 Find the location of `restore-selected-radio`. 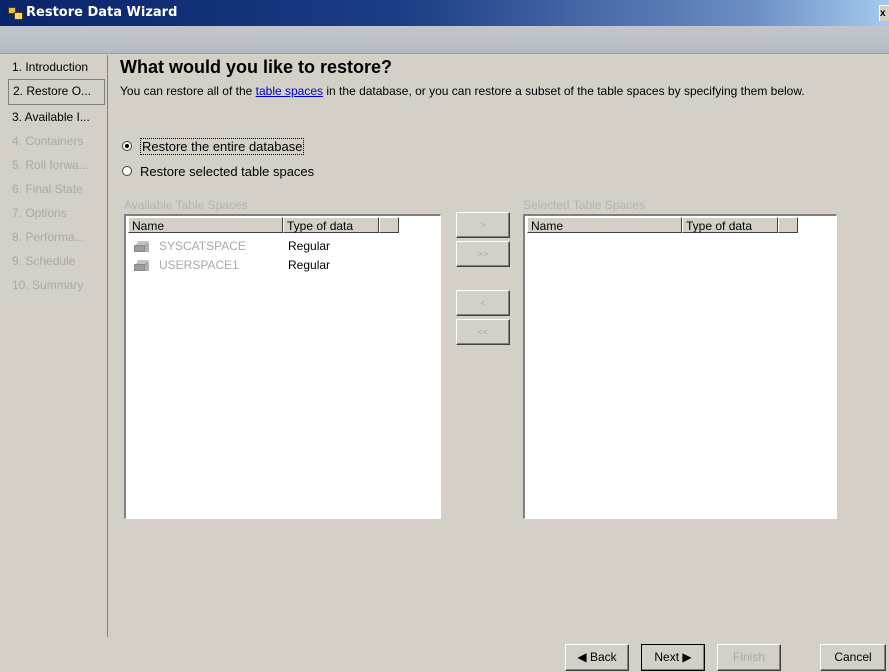

restore-selected-radio is located at coordinates (127, 171).